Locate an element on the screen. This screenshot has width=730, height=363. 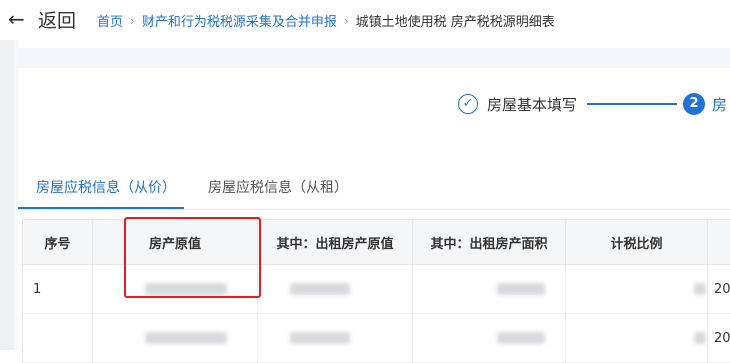
cell-original-value is located at coordinates (175, 338).